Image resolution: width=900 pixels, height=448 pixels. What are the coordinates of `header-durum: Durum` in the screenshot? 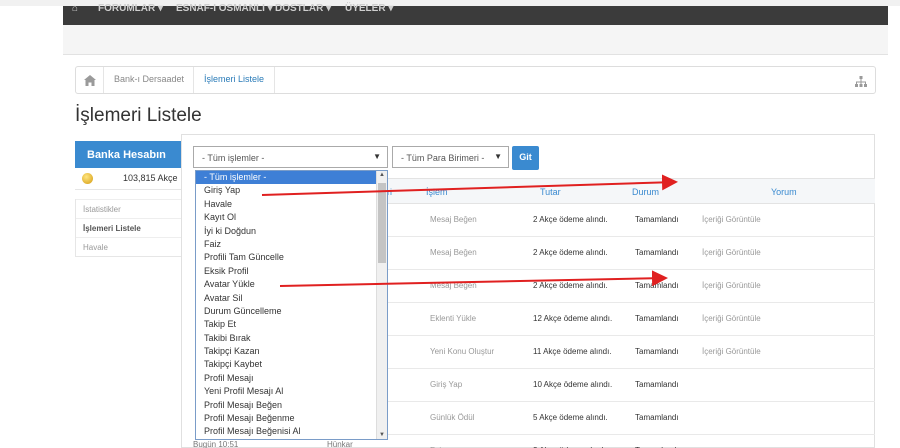 It's located at (645, 192).